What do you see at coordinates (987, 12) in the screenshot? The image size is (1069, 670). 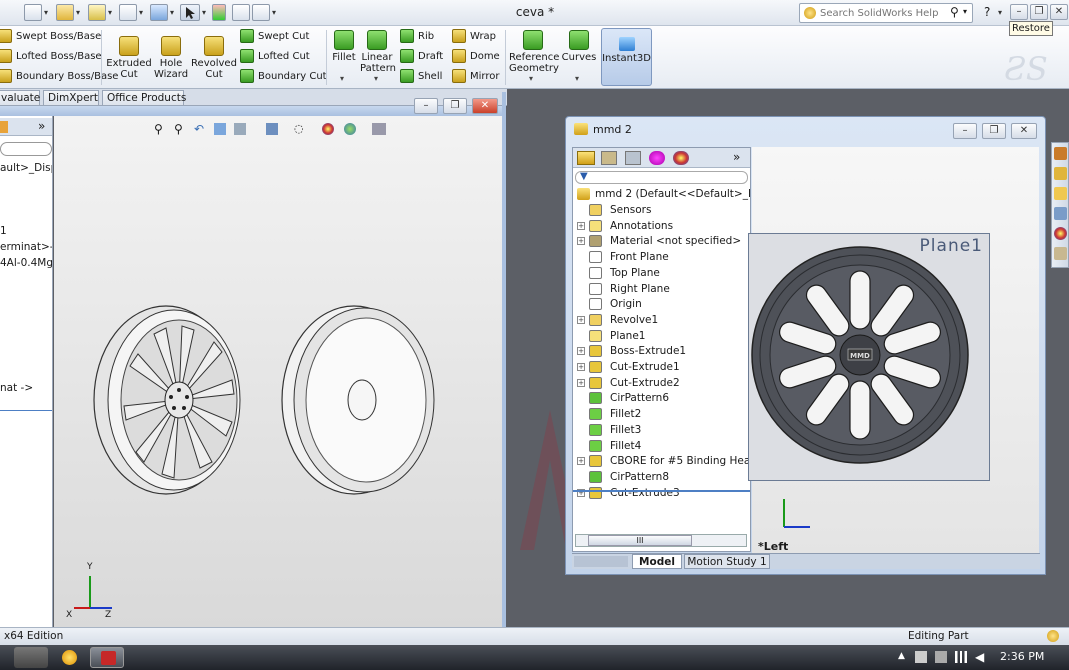 I see `help-icon: ?` at bounding box center [987, 12].